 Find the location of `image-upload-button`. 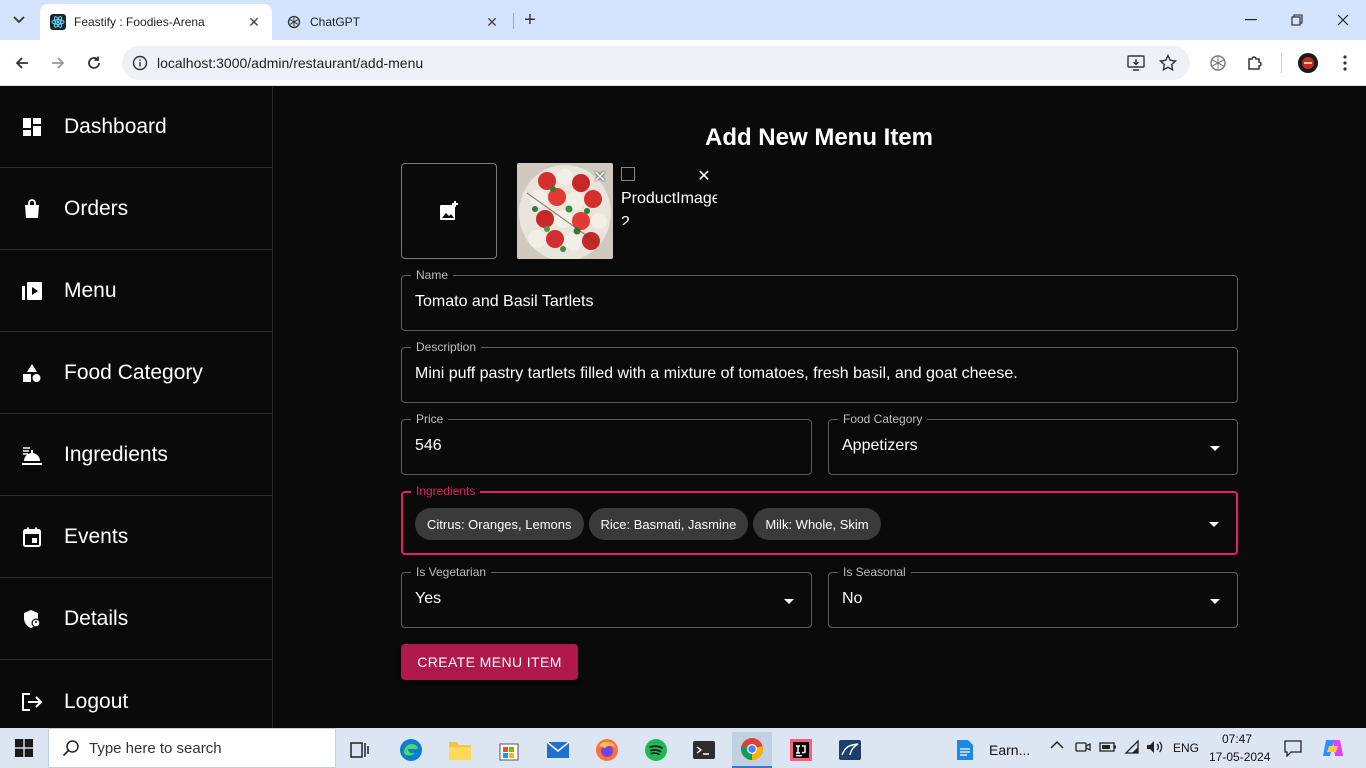

image-upload-button is located at coordinates (449, 211).